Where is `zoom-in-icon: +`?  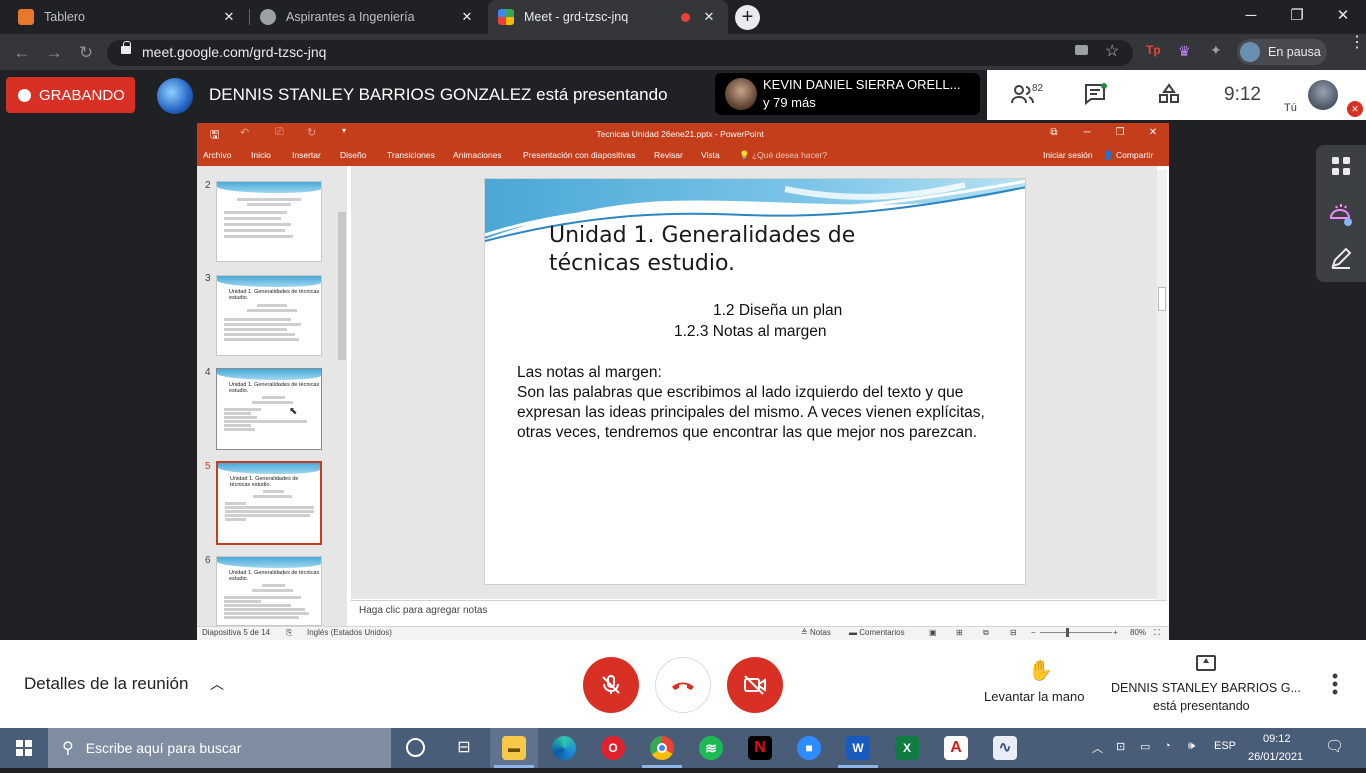 zoom-in-icon: + is located at coordinates (1115, 632).